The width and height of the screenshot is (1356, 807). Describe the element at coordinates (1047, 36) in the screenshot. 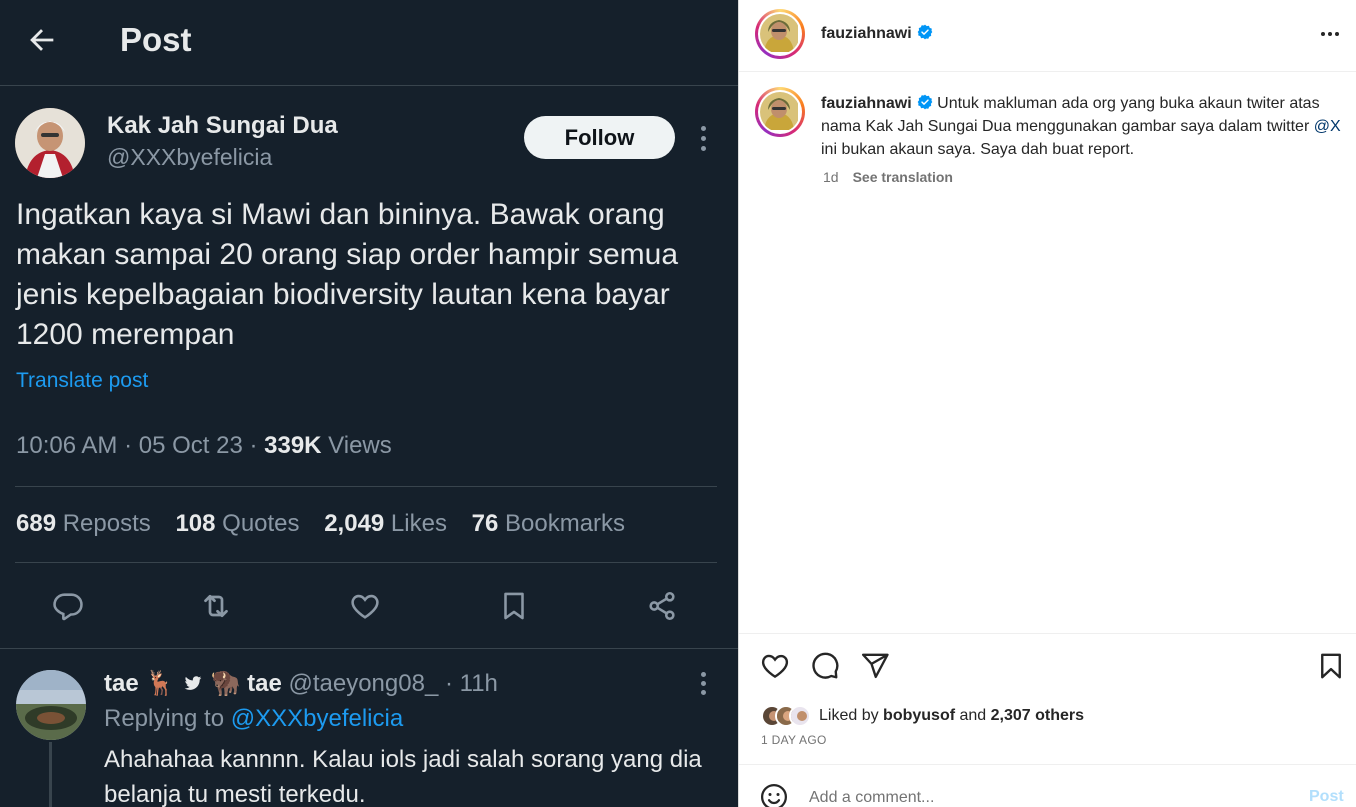

I see `post-header: fauziahnawi` at that location.